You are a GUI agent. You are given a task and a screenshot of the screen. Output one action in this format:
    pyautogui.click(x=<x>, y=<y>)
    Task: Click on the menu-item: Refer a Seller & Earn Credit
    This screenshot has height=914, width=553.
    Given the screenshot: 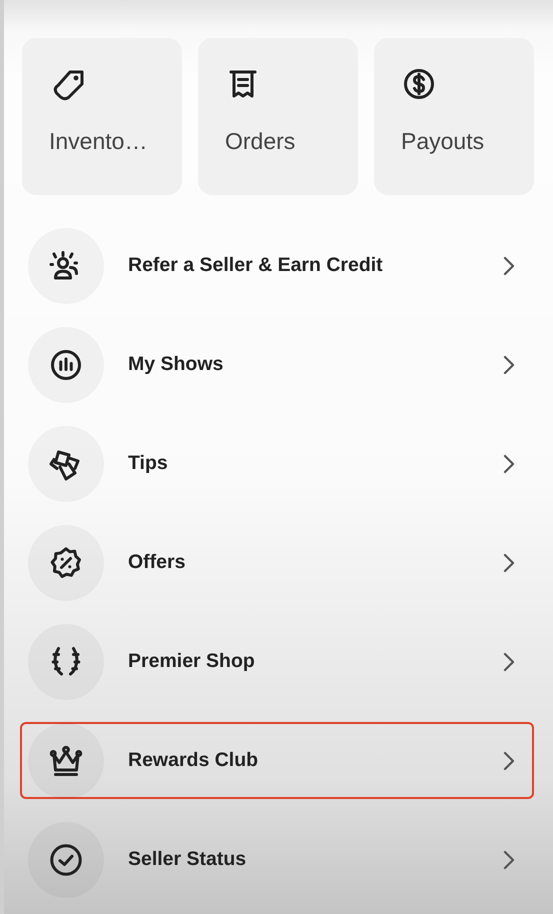 What is the action you would take?
    pyautogui.click(x=277, y=265)
    